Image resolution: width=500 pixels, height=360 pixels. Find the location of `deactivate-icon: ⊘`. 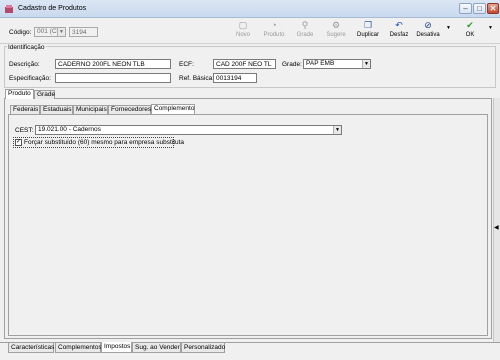

deactivate-icon: ⊘ is located at coordinates (428, 25).